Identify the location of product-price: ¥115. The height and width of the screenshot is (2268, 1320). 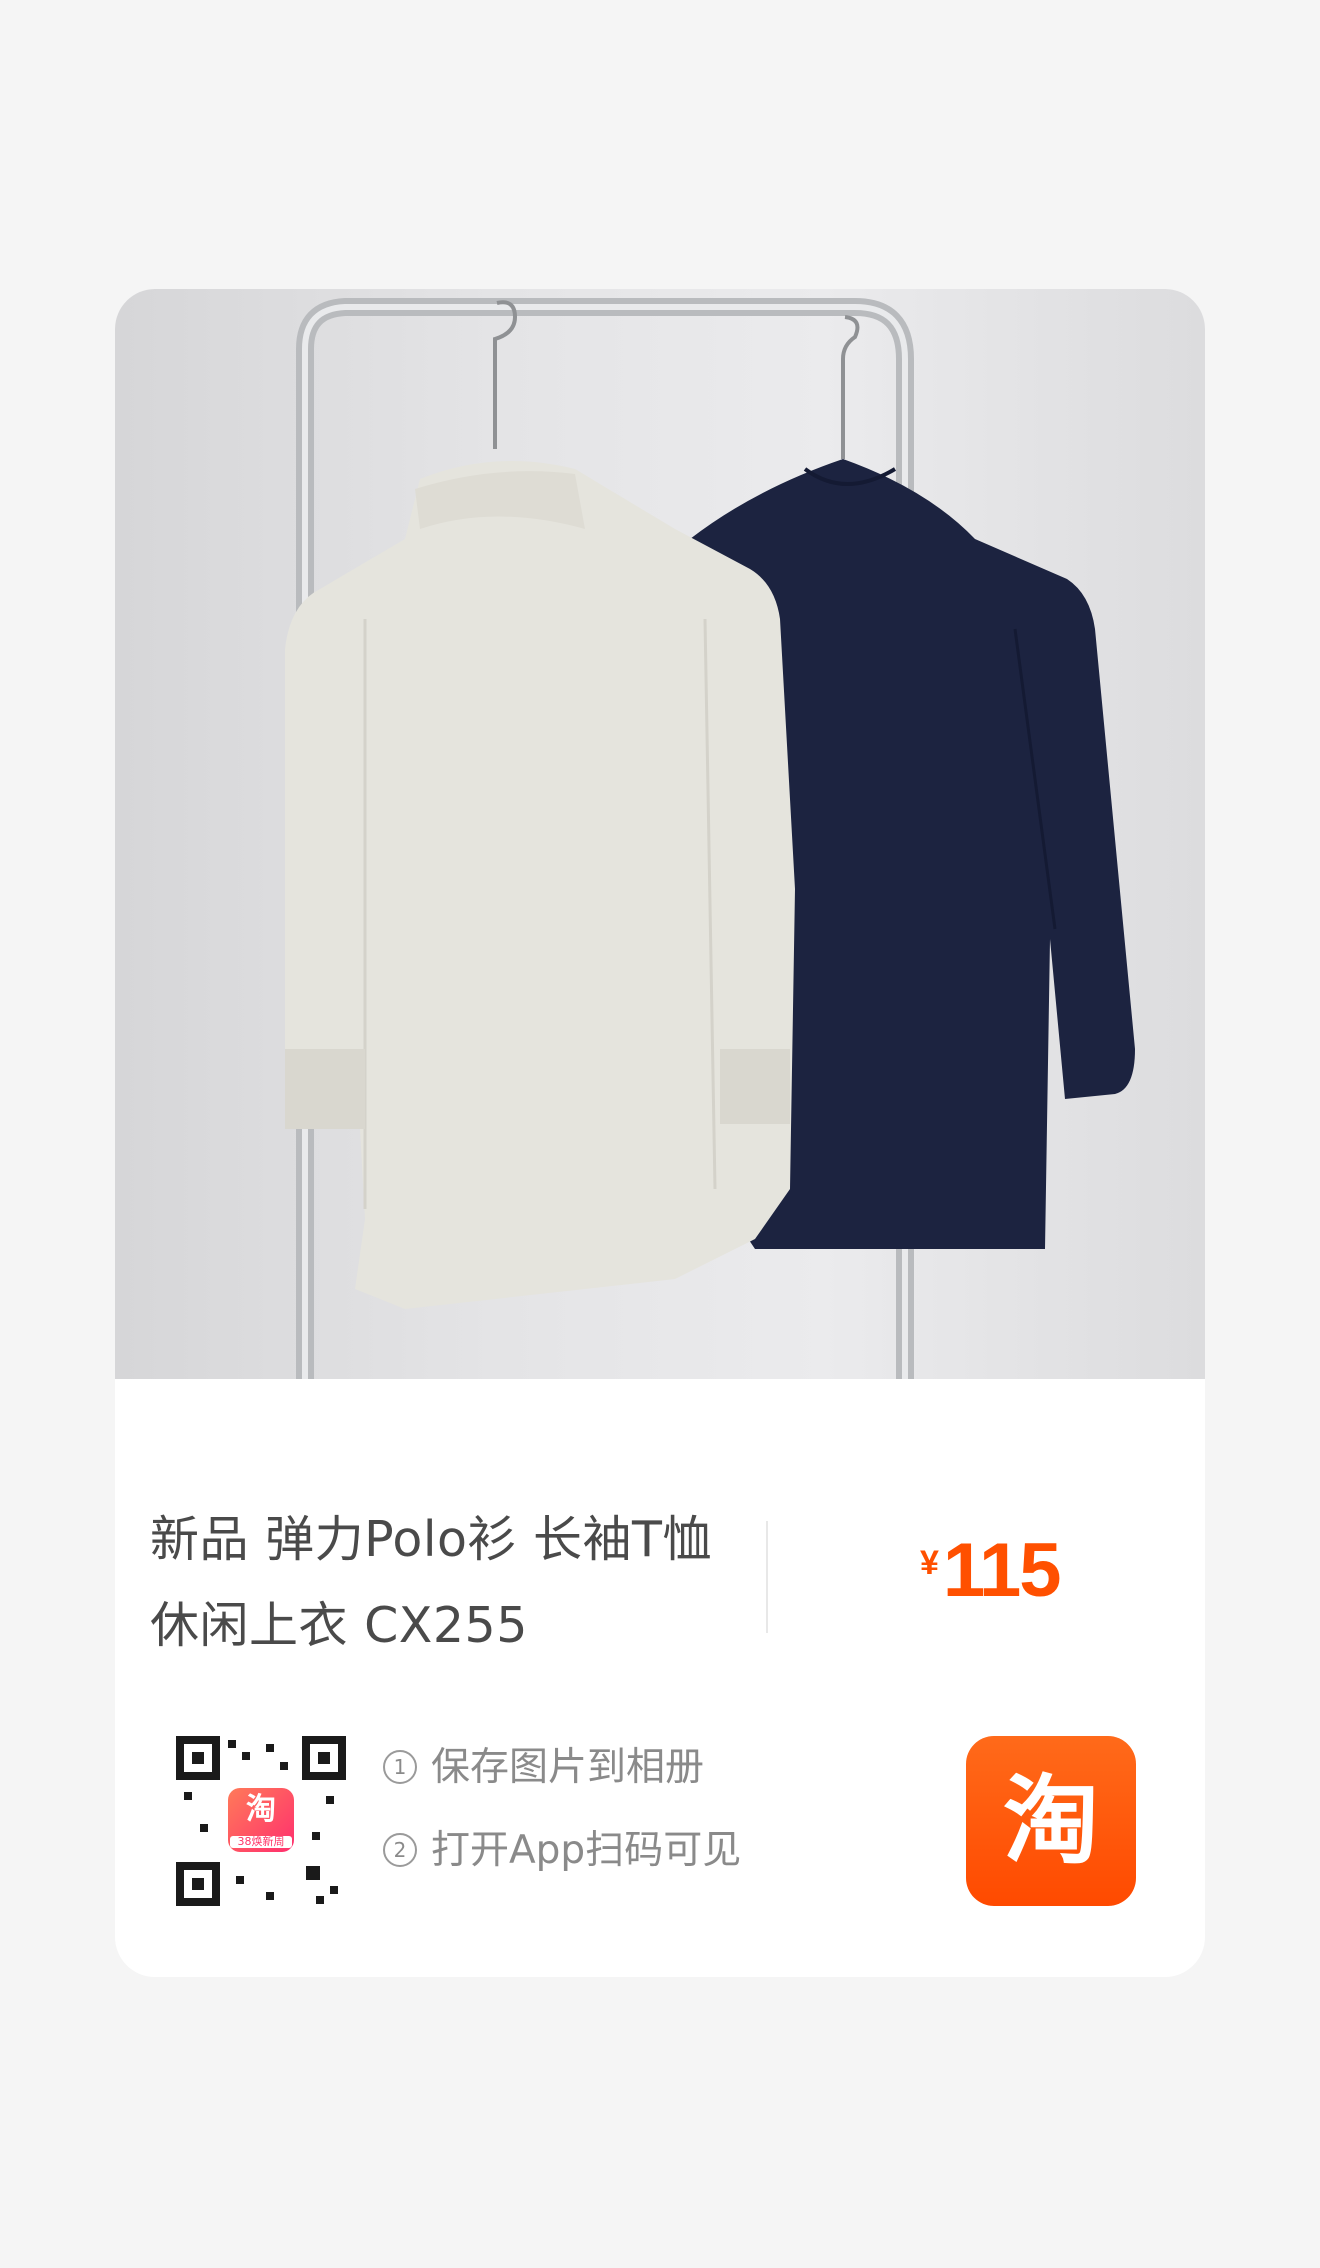
(991, 1570).